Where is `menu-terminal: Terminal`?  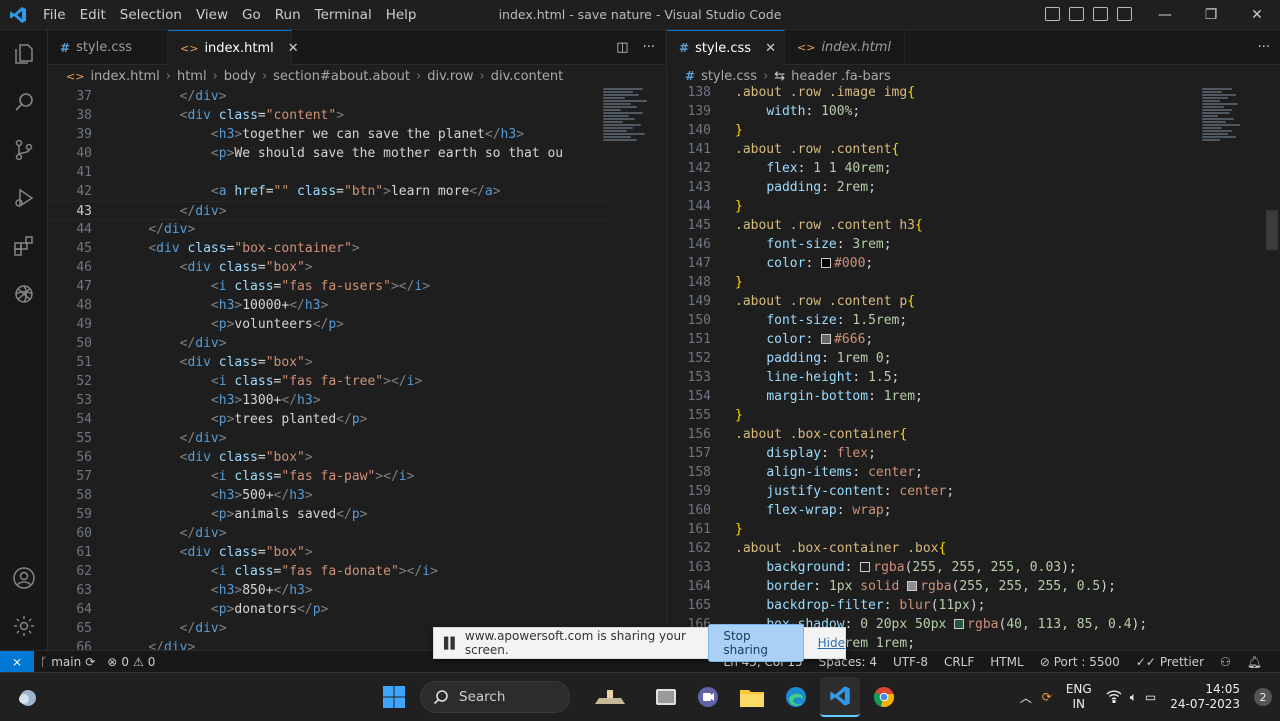
menu-terminal: Terminal is located at coordinates (343, 15).